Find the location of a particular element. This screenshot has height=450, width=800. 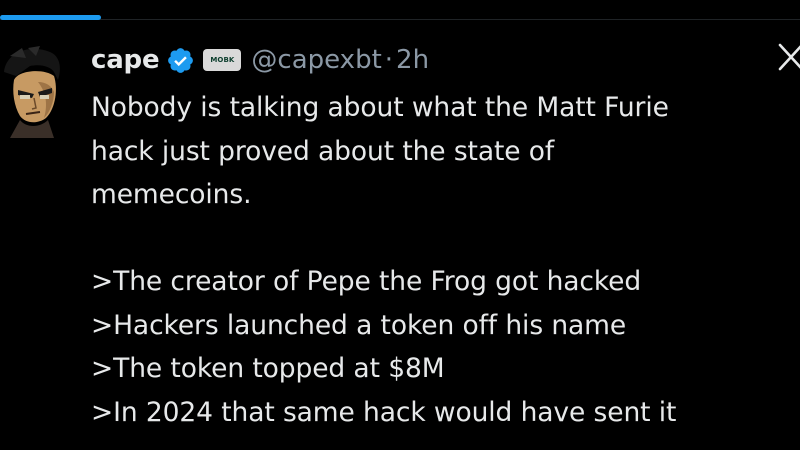

avatar-portrait-icon is located at coordinates (31, 90).